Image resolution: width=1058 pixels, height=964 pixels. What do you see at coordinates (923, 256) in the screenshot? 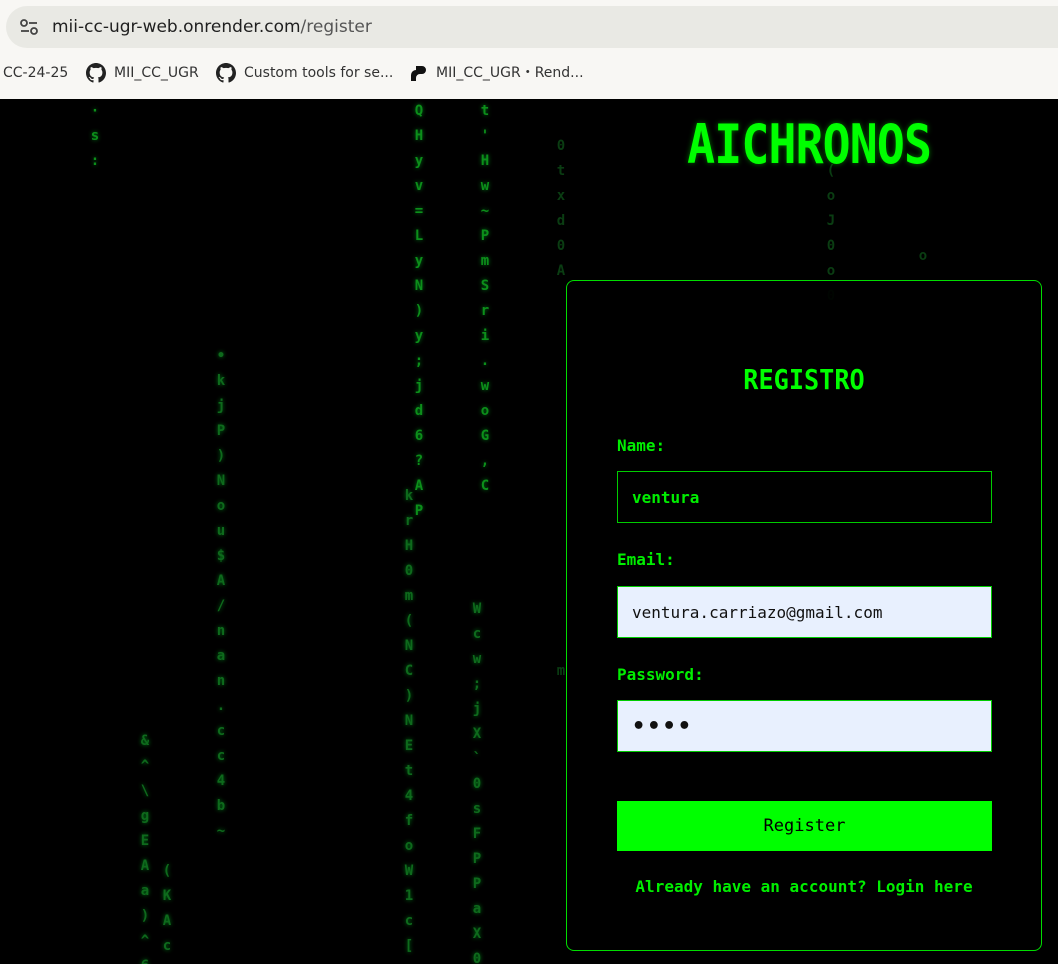
I see `matrix-rain-column: o` at bounding box center [923, 256].